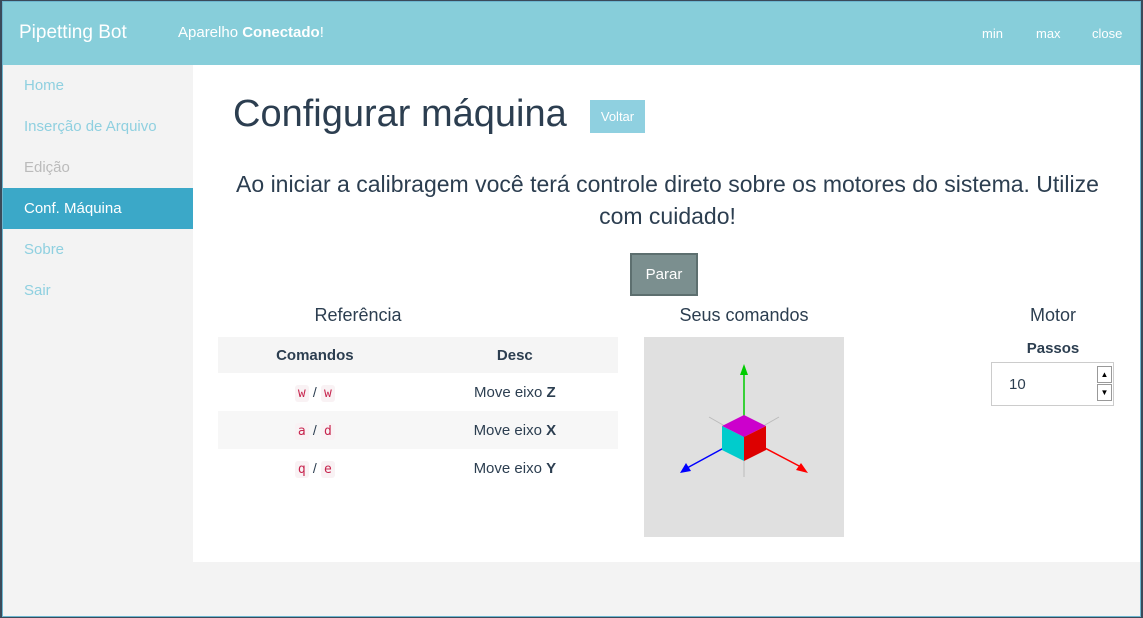  I want to click on command-desc: Move eixo X, so click(514, 430).